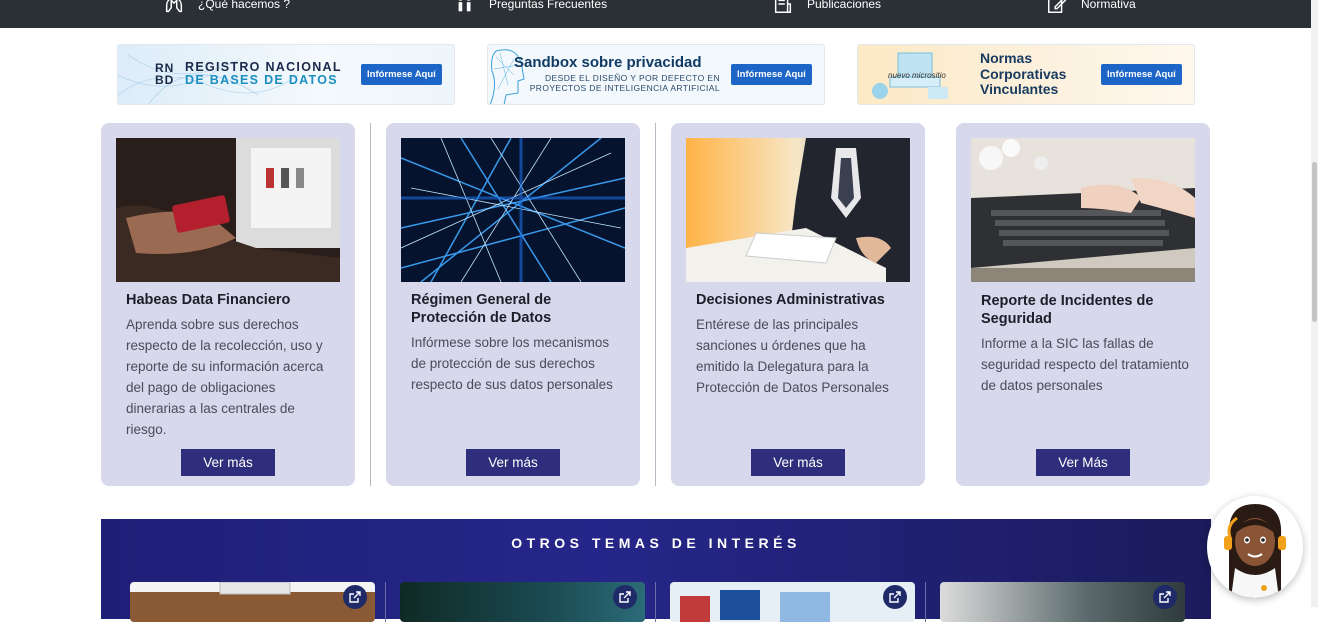  What do you see at coordinates (465, 7) in the screenshot?
I see `people-icon` at bounding box center [465, 7].